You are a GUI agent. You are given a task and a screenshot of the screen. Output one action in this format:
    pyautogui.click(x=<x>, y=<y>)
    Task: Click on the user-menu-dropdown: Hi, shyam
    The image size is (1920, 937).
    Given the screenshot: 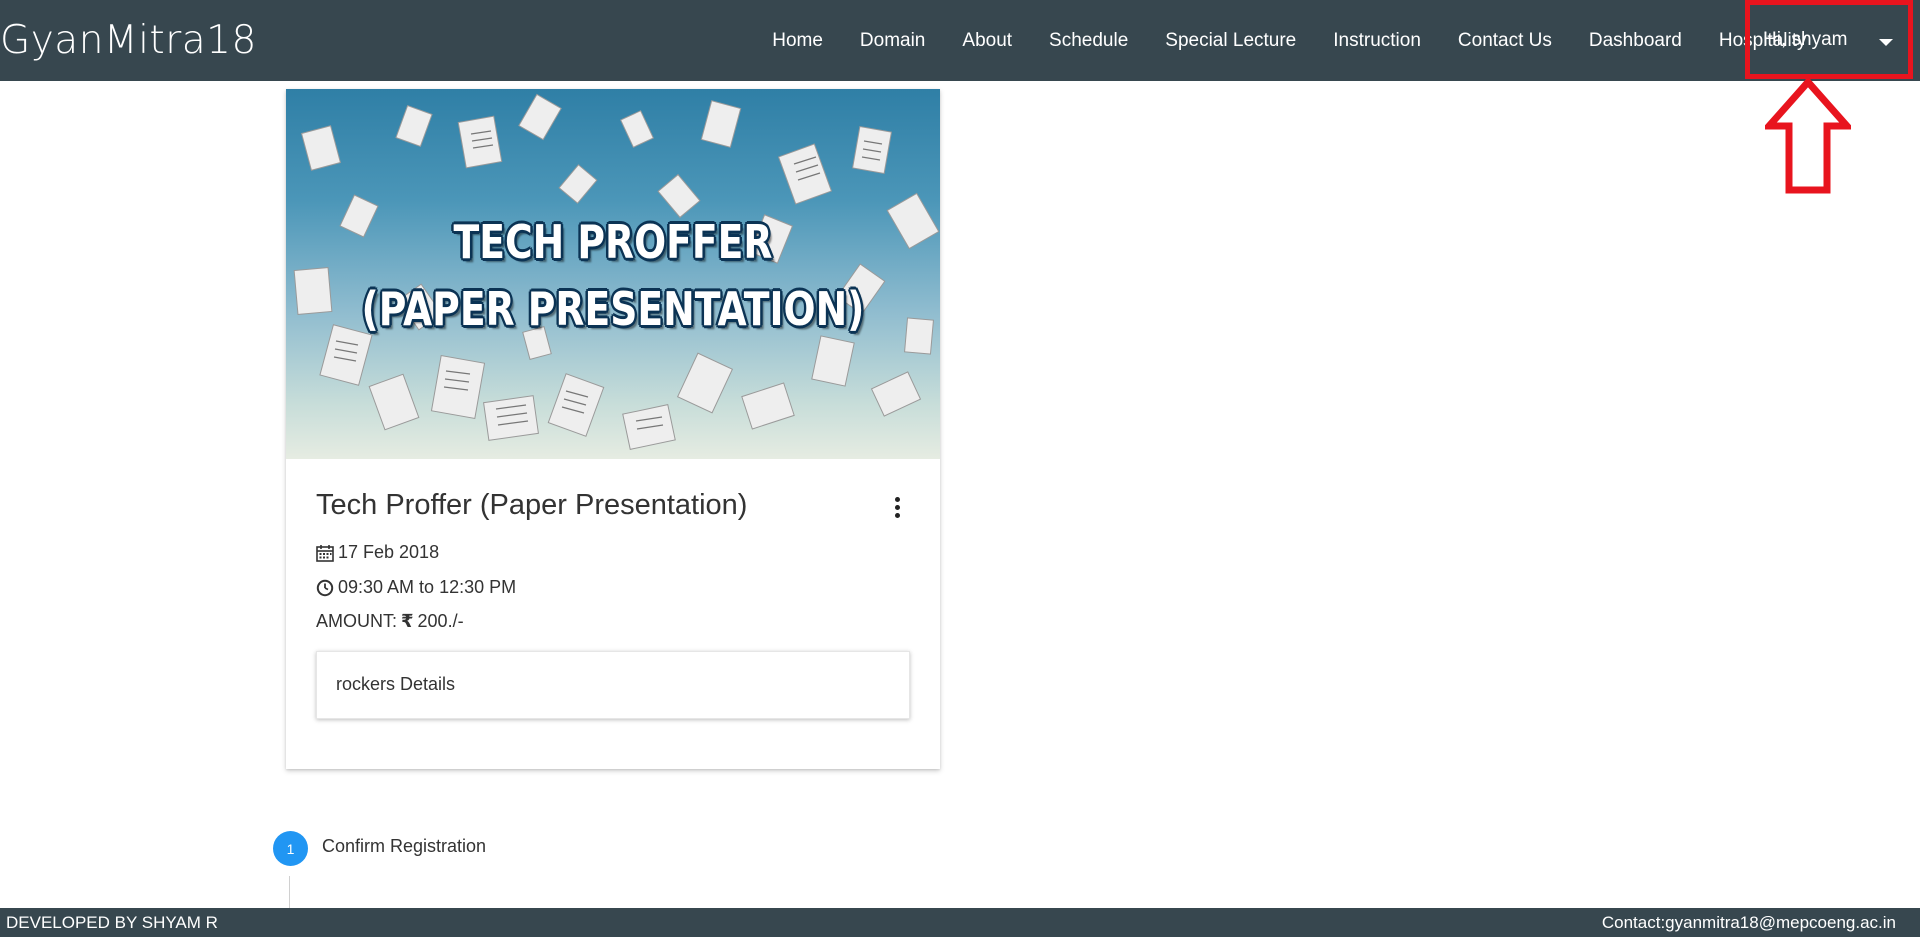 What is the action you would take?
    pyautogui.click(x=1829, y=39)
    